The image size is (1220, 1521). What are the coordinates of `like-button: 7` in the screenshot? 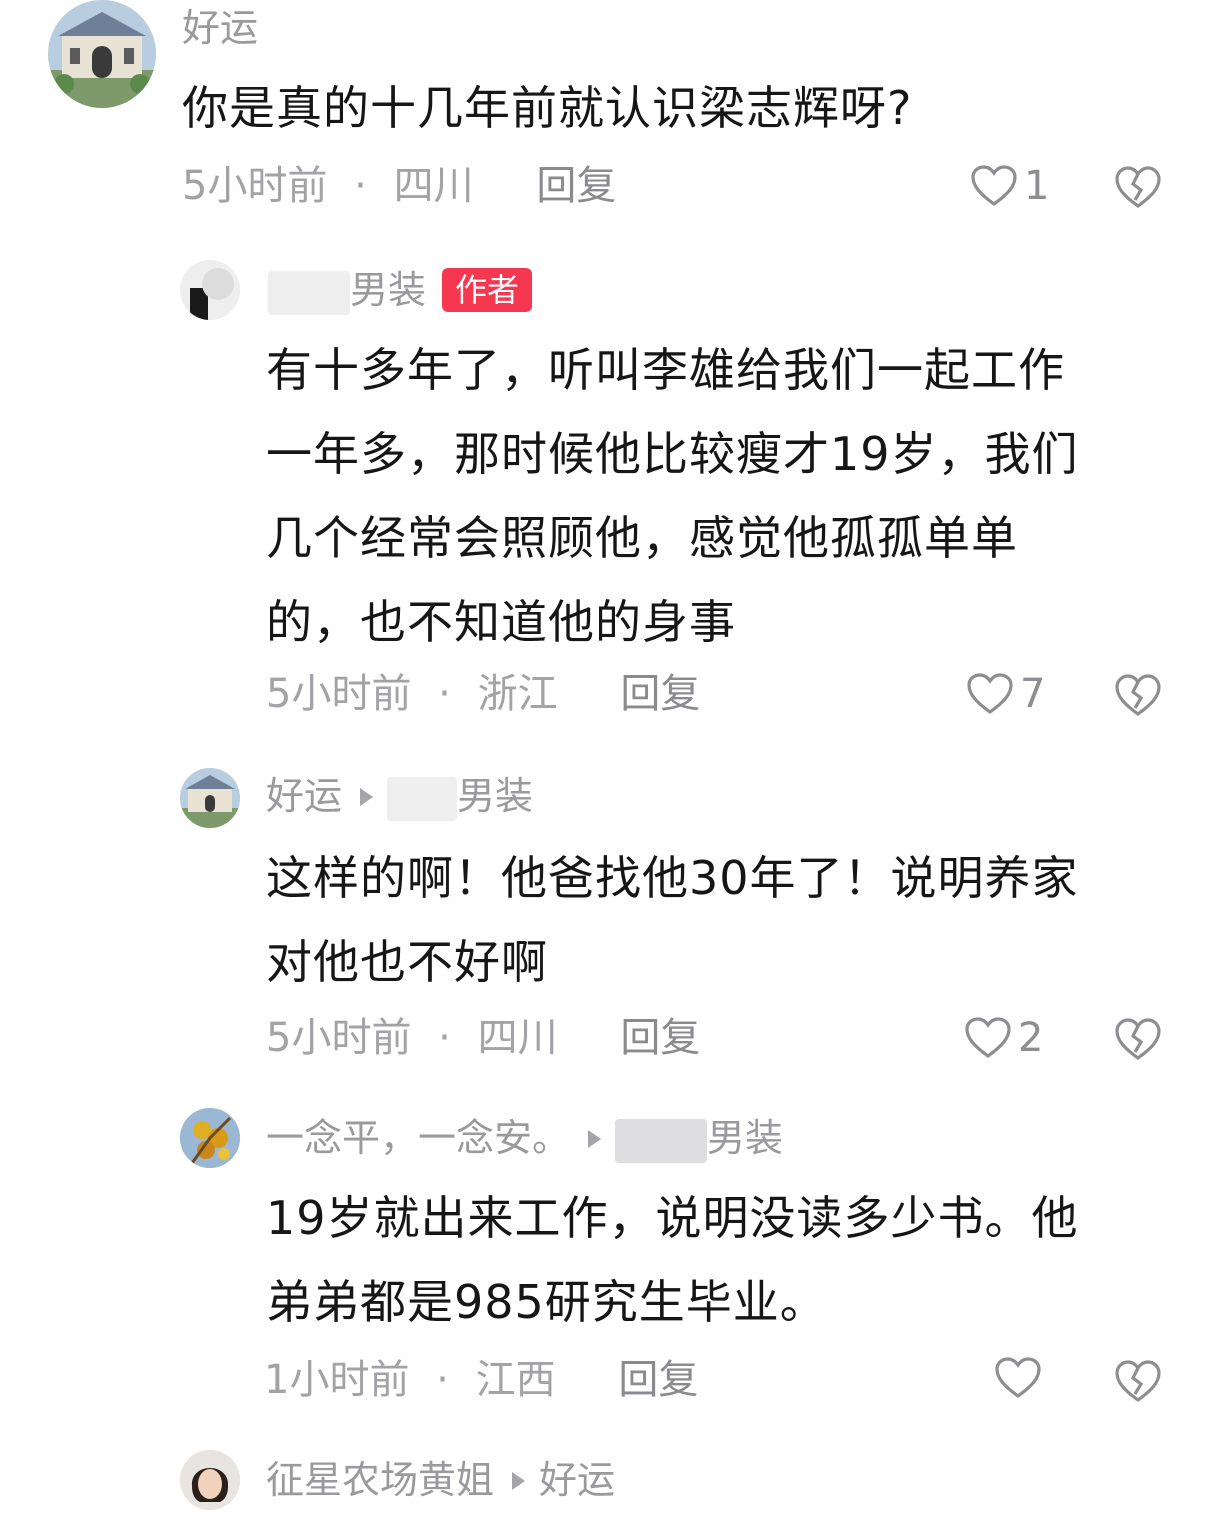 It's located at (1005, 694).